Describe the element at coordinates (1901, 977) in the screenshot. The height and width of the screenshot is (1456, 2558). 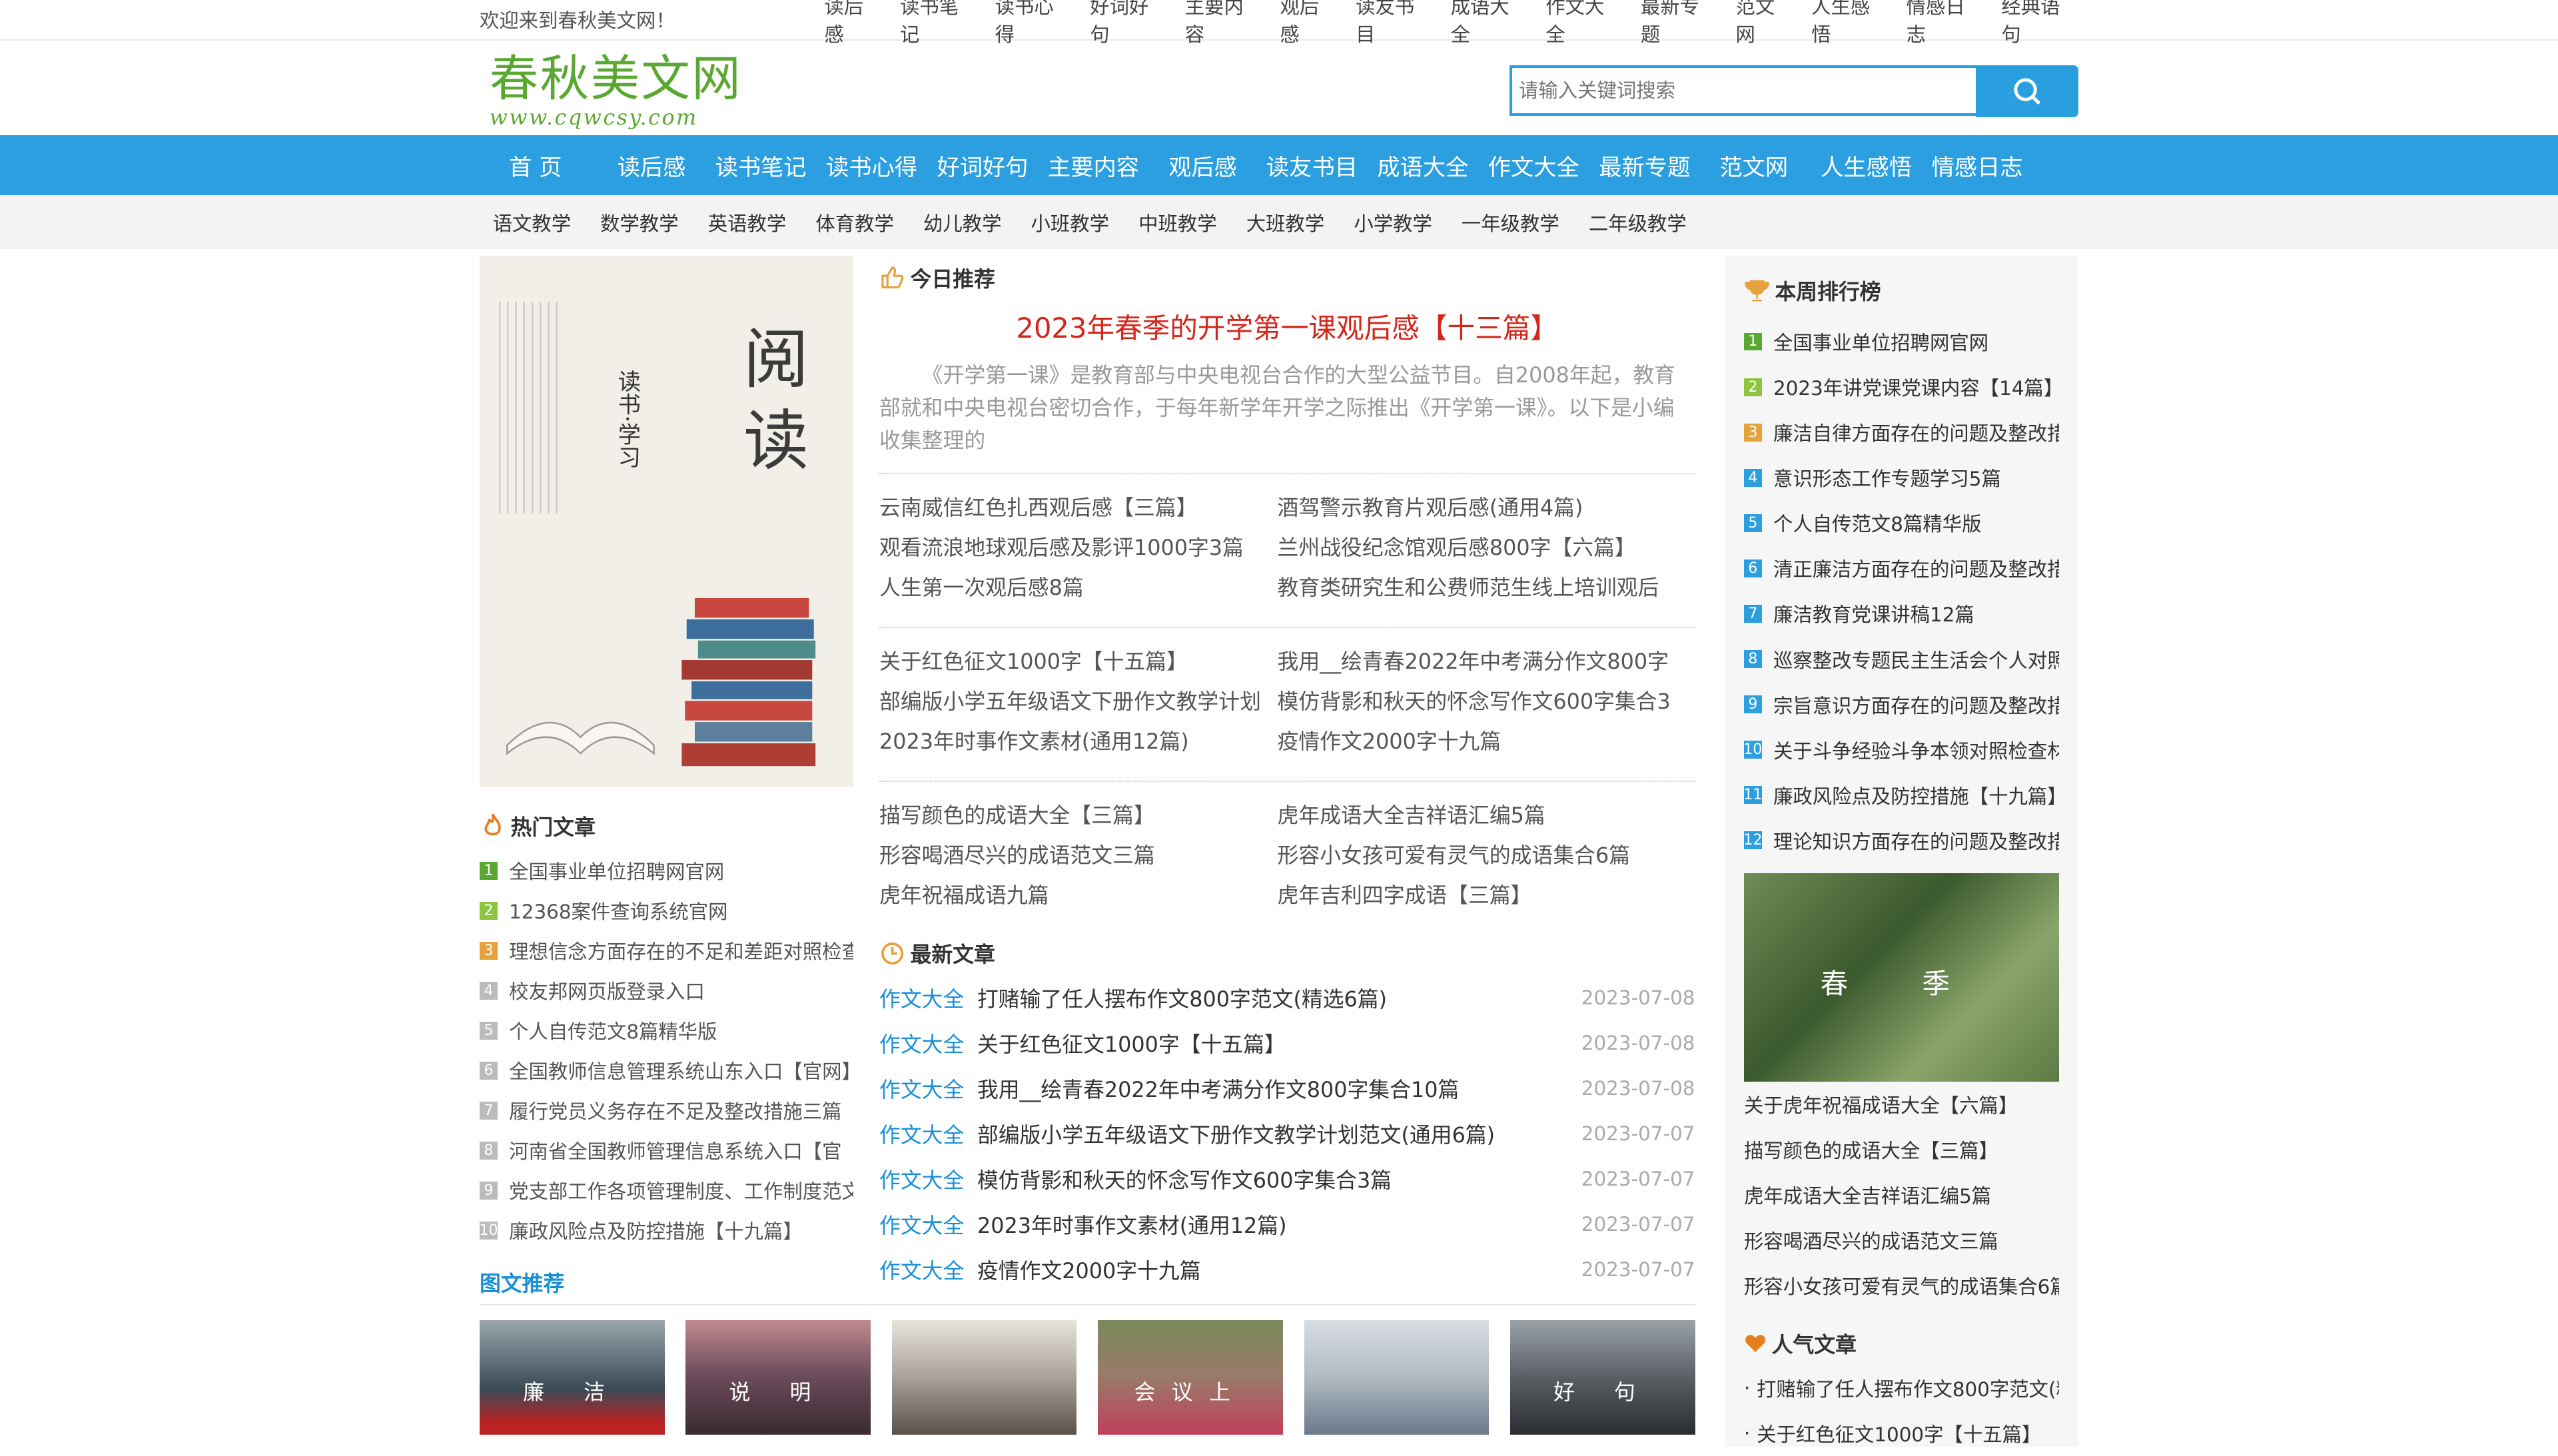
I see `featured-photo: 春 季` at that location.